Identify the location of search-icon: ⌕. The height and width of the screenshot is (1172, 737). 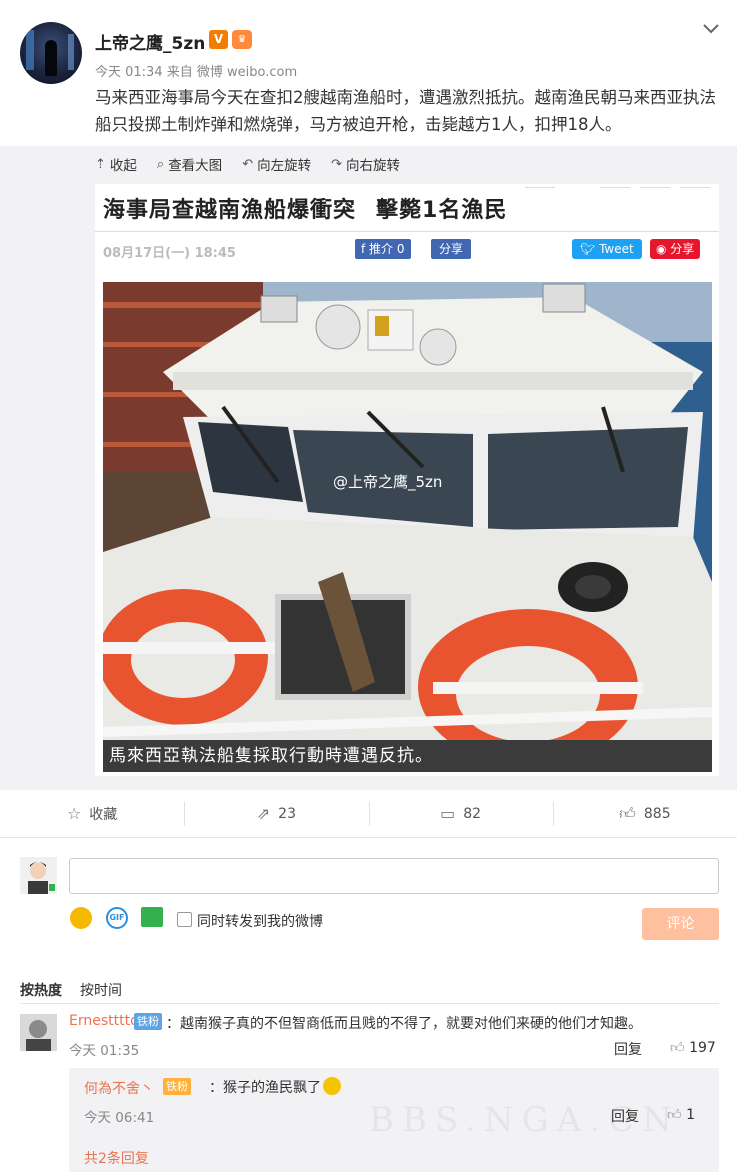
(160, 164).